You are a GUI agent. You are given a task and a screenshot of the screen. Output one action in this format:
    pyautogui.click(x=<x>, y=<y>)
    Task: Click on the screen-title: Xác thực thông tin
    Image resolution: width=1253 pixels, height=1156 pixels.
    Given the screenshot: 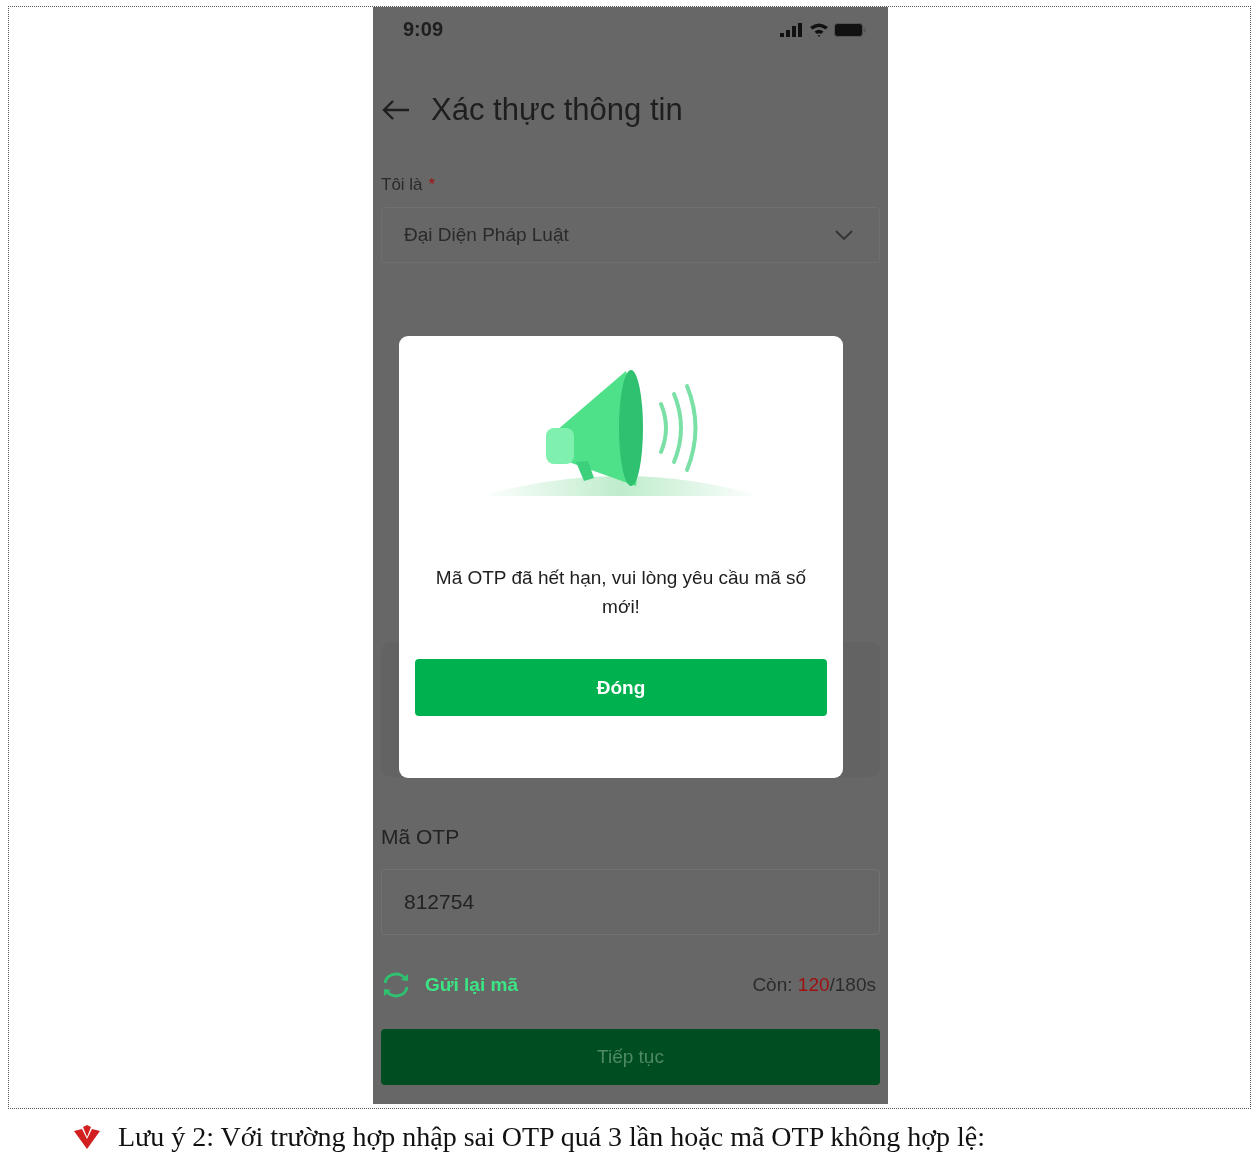 What is the action you would take?
    pyautogui.click(x=557, y=110)
    